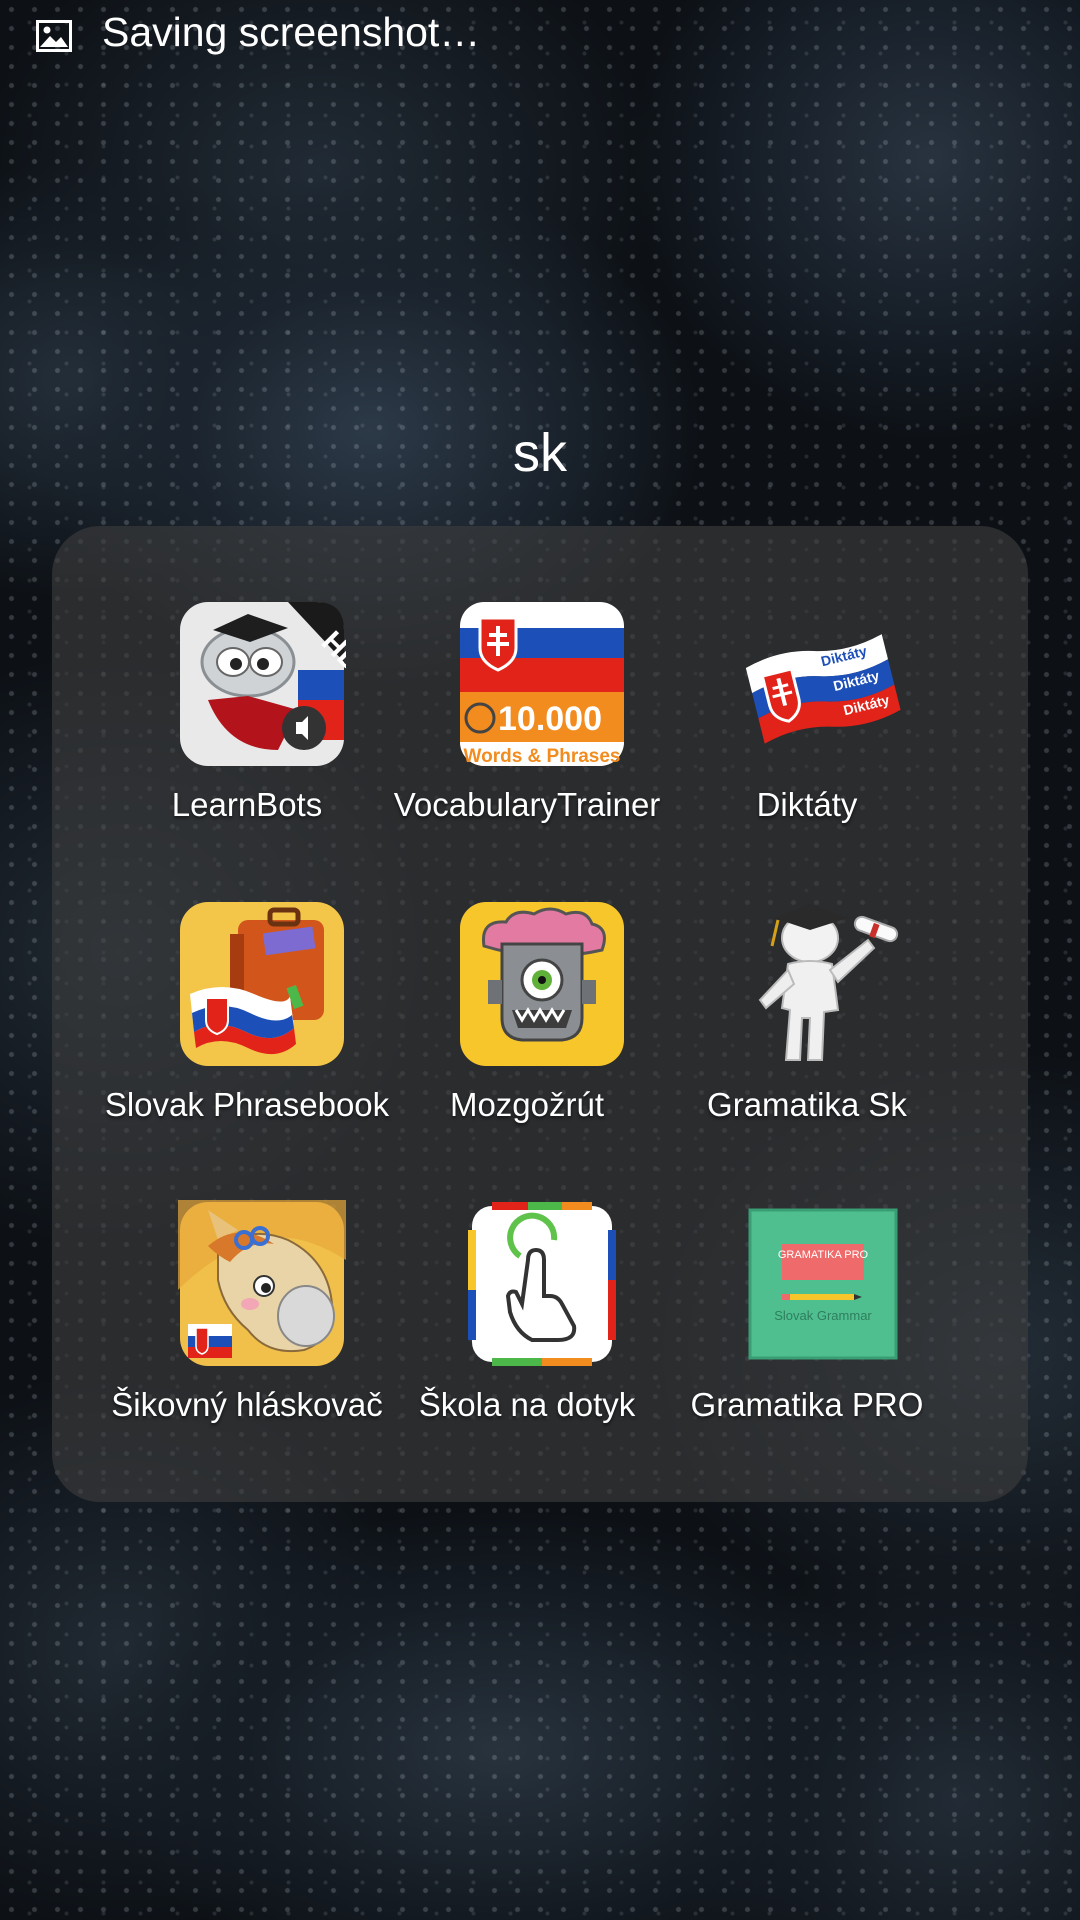 The width and height of the screenshot is (1080, 1920). What do you see at coordinates (807, 1404) in the screenshot?
I see `app-label: Gramatika PRO` at bounding box center [807, 1404].